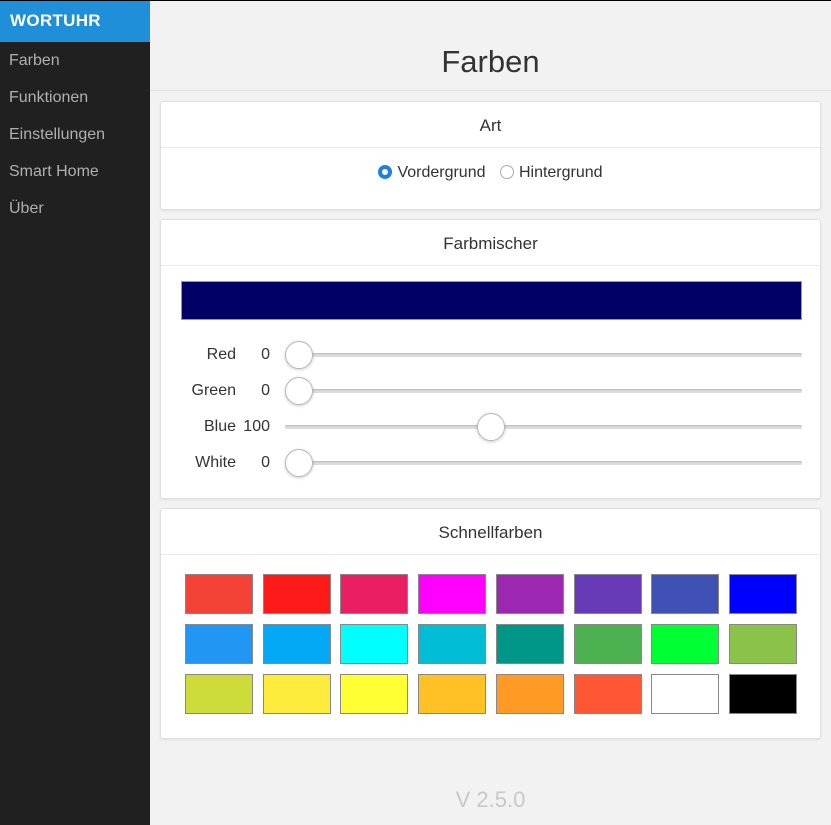  Describe the element at coordinates (75, 60) in the screenshot. I see `sidebar-item-farben: Farben` at that location.